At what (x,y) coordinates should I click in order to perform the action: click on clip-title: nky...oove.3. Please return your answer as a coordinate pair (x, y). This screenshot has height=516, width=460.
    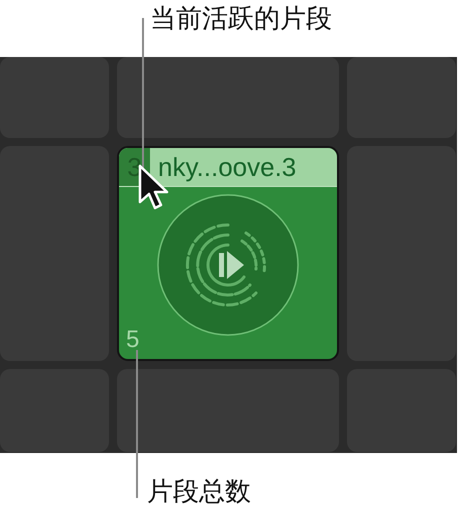
    Looking at the image, I should click on (226, 167).